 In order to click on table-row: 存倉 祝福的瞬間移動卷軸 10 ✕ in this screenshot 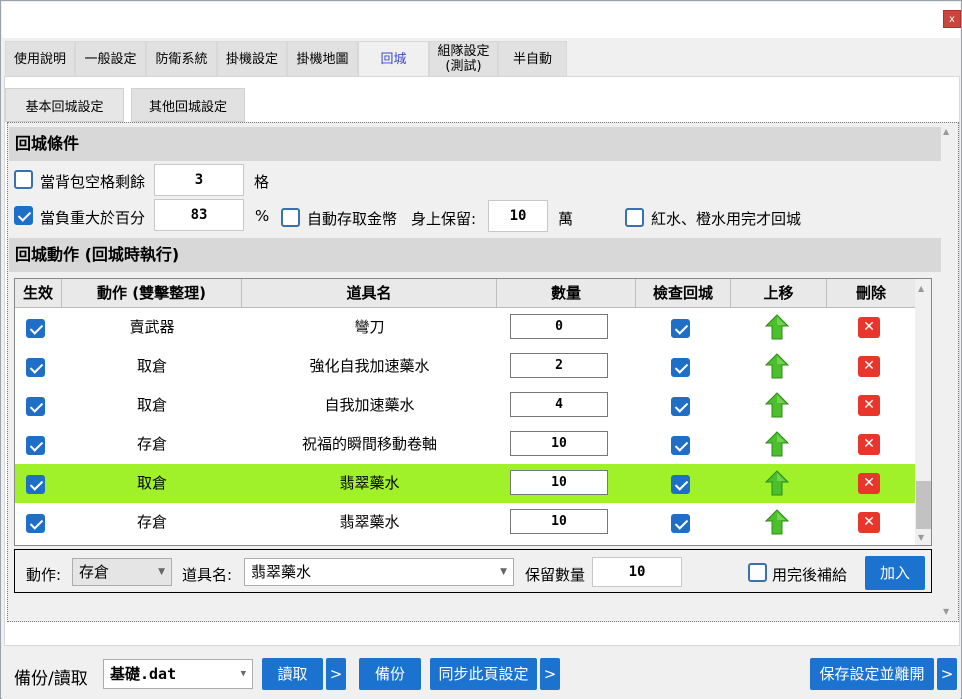, I will do `click(465, 444)`.